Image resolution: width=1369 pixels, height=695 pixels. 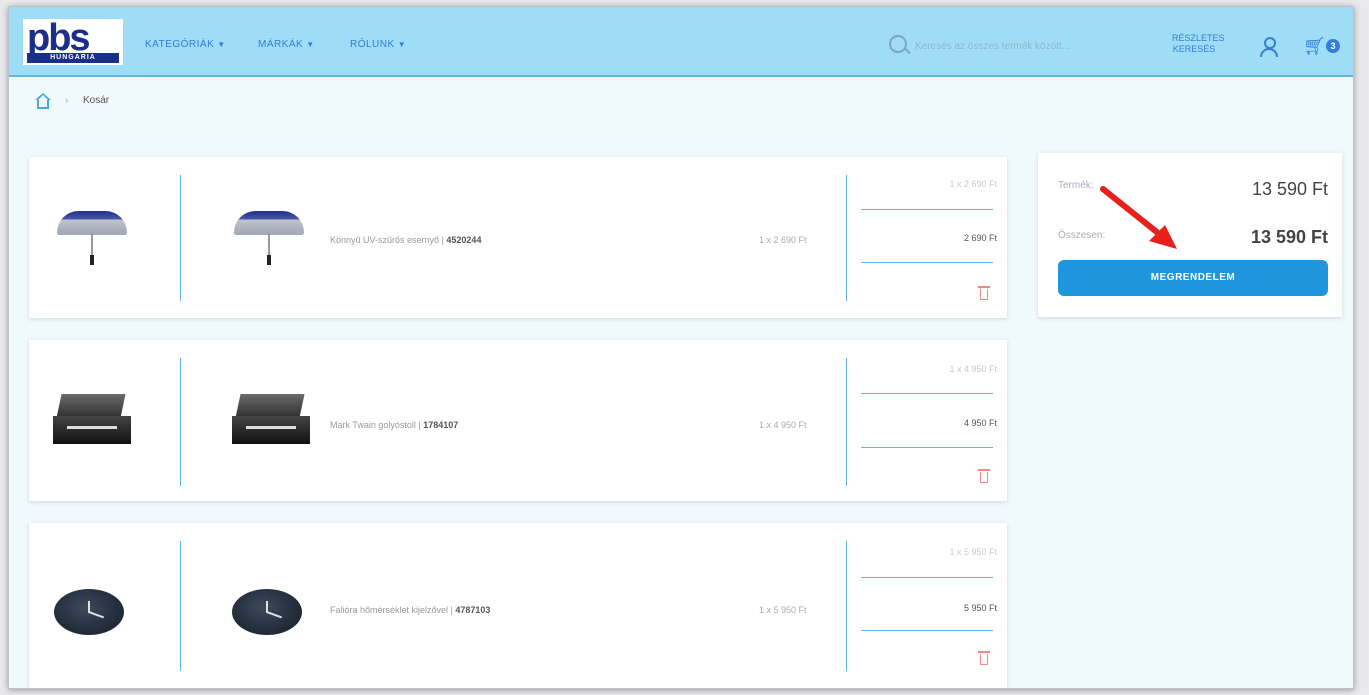 What do you see at coordinates (394, 425) in the screenshot?
I see `product-name: Mark Twain golyóstoll | 1784107` at bounding box center [394, 425].